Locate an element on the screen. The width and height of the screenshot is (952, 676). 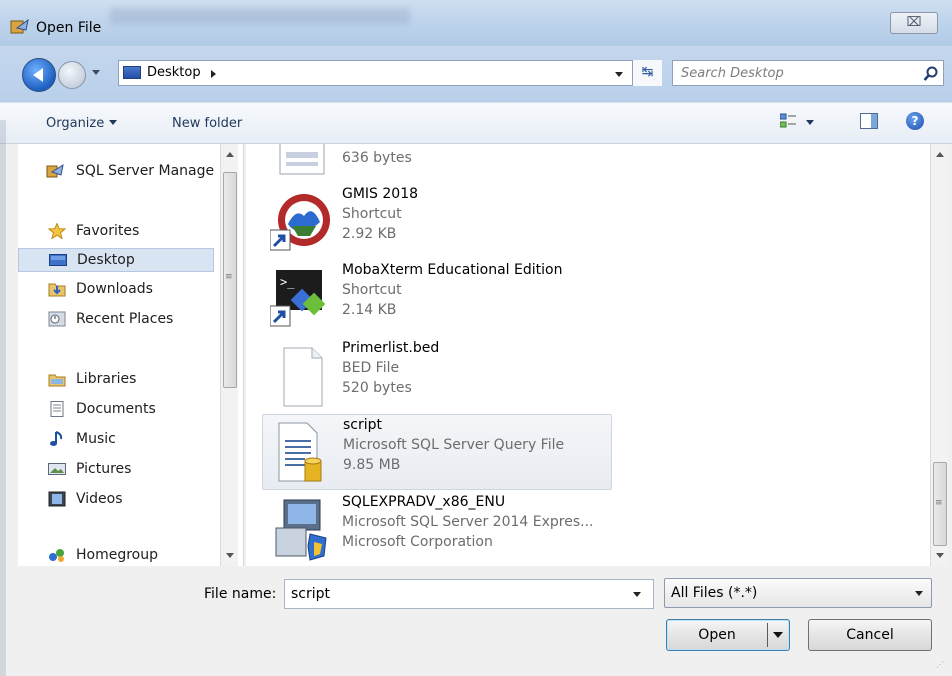
nav-item-recent-places: Recent Places is located at coordinates (116, 320).